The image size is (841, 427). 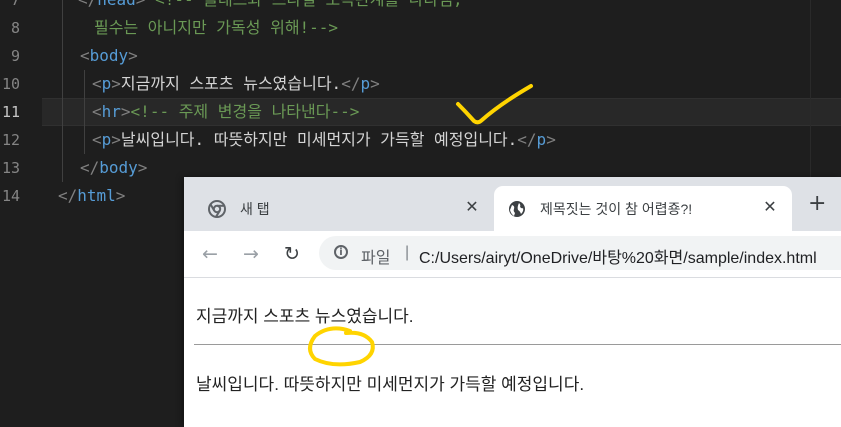 What do you see at coordinates (494, 104) in the screenshot?
I see `checkmark-annotation` at bounding box center [494, 104].